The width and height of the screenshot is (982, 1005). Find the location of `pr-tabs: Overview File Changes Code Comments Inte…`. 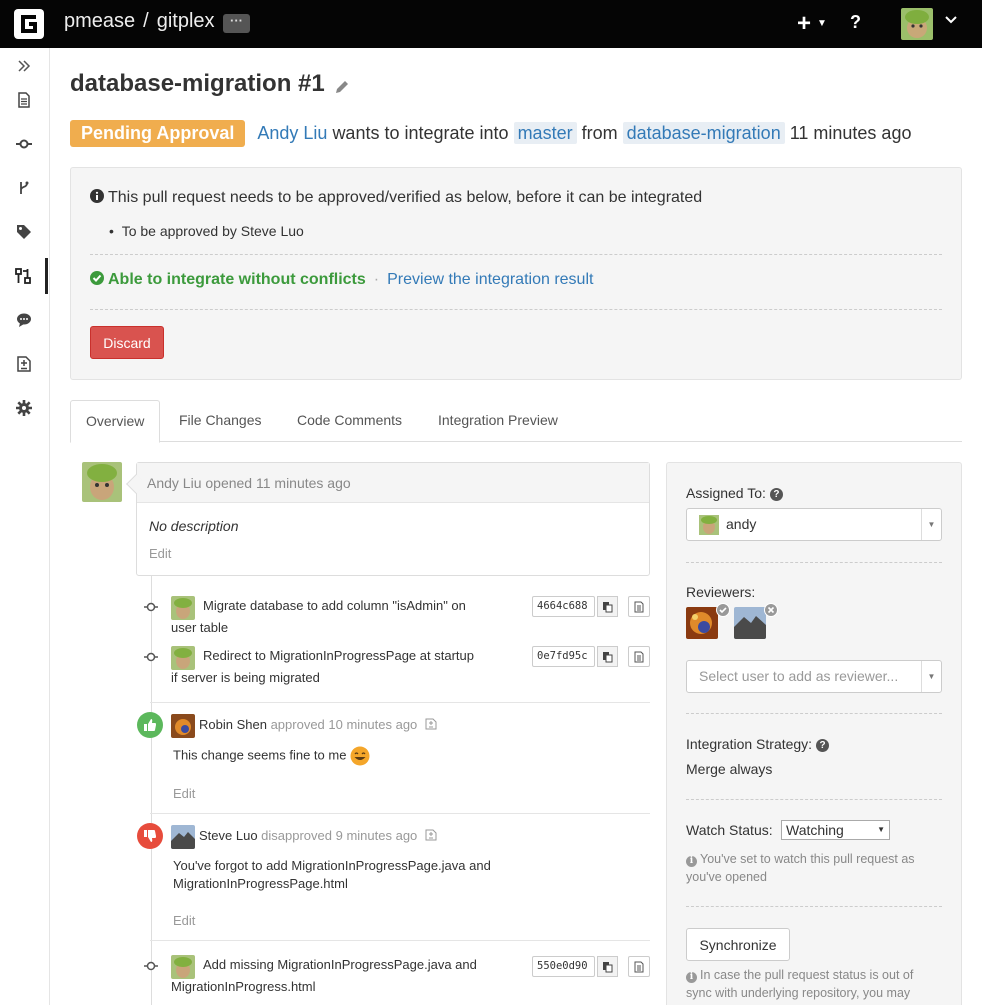

pr-tabs: Overview File Changes Code Comments Inte… is located at coordinates (516, 421).